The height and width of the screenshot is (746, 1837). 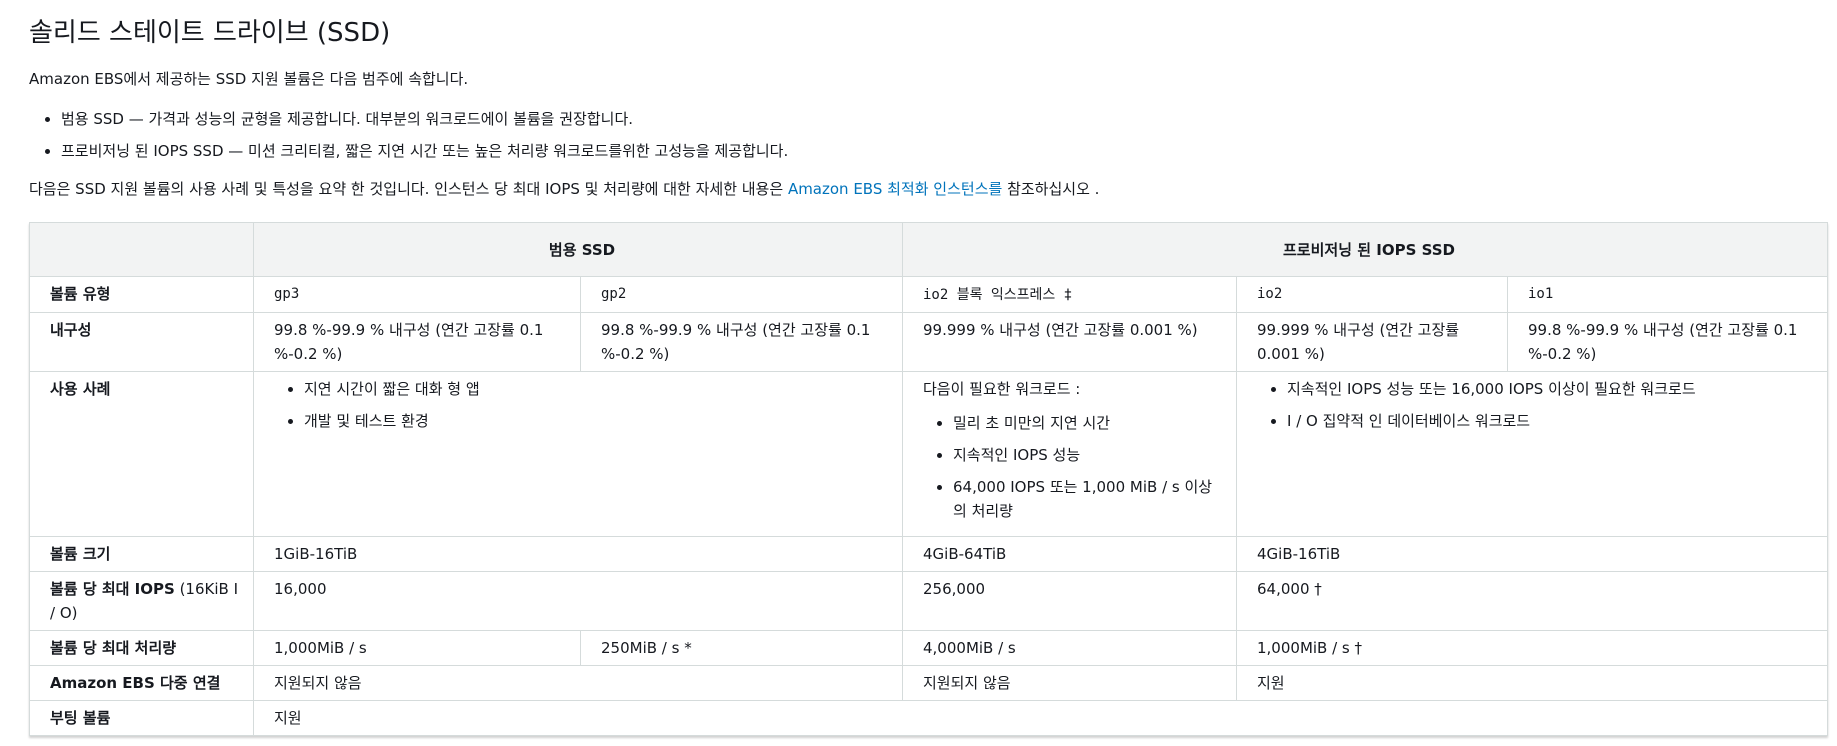 What do you see at coordinates (1532, 601) in the screenshot?
I see `cell-io-iops: 64,000 †` at bounding box center [1532, 601].